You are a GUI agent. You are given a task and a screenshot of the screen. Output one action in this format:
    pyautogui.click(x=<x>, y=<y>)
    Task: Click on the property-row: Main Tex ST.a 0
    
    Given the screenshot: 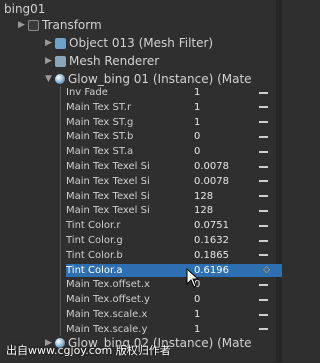 What is the action you would take?
    pyautogui.click(x=174, y=151)
    